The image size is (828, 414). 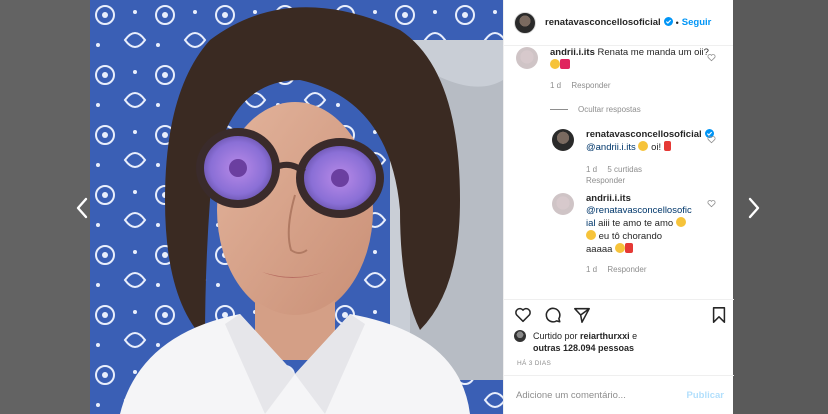 What do you see at coordinates (582, 315) in the screenshot?
I see `share-icon` at bounding box center [582, 315].